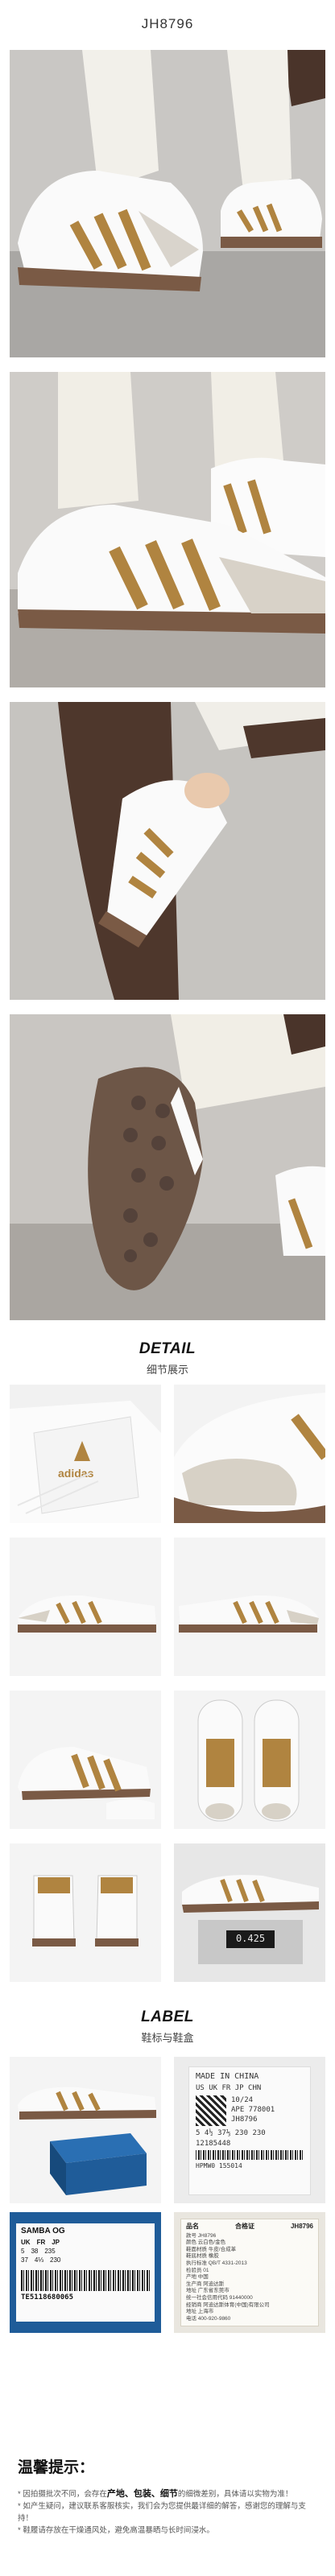 This screenshot has height=2576, width=335. I want to click on cert-line-3: 鞋底材质 橡胶, so click(202, 2256).